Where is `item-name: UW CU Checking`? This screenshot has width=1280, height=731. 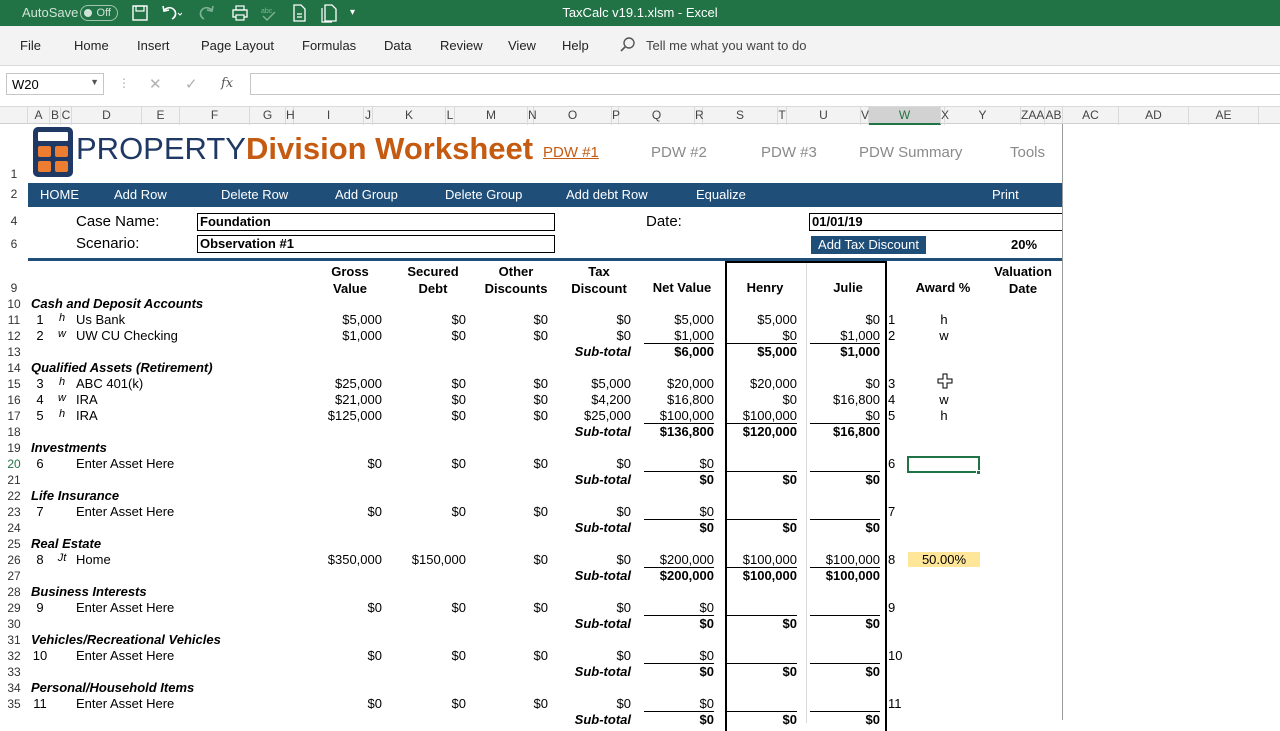 item-name: UW CU Checking is located at coordinates (127, 335).